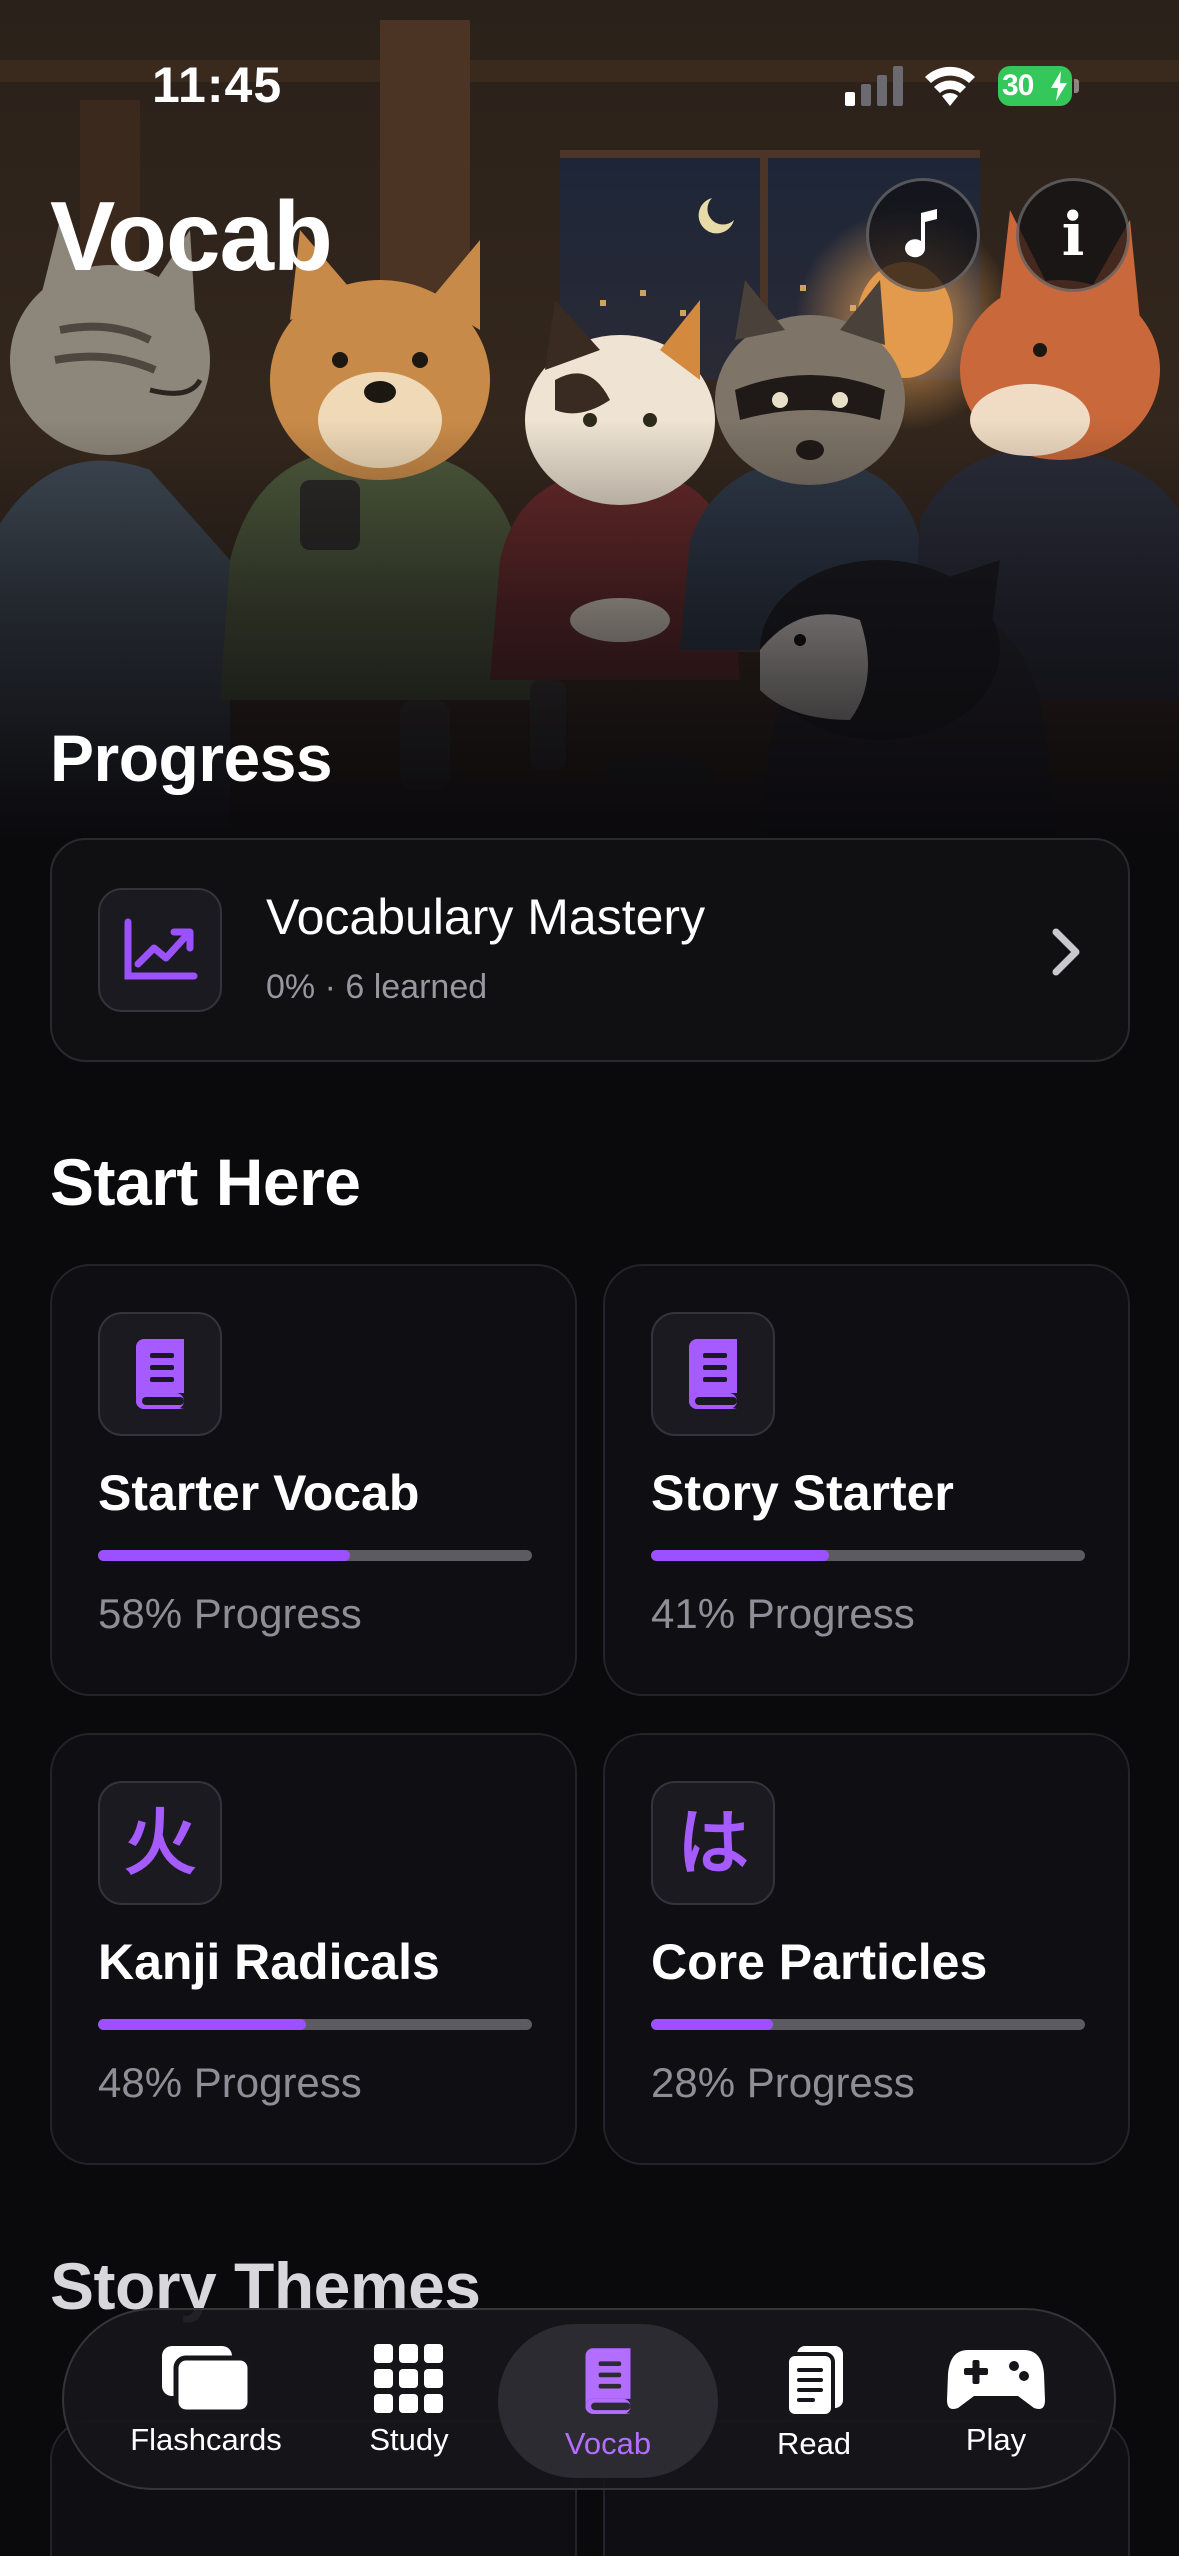  I want to click on info-button: i, so click(1073, 235).